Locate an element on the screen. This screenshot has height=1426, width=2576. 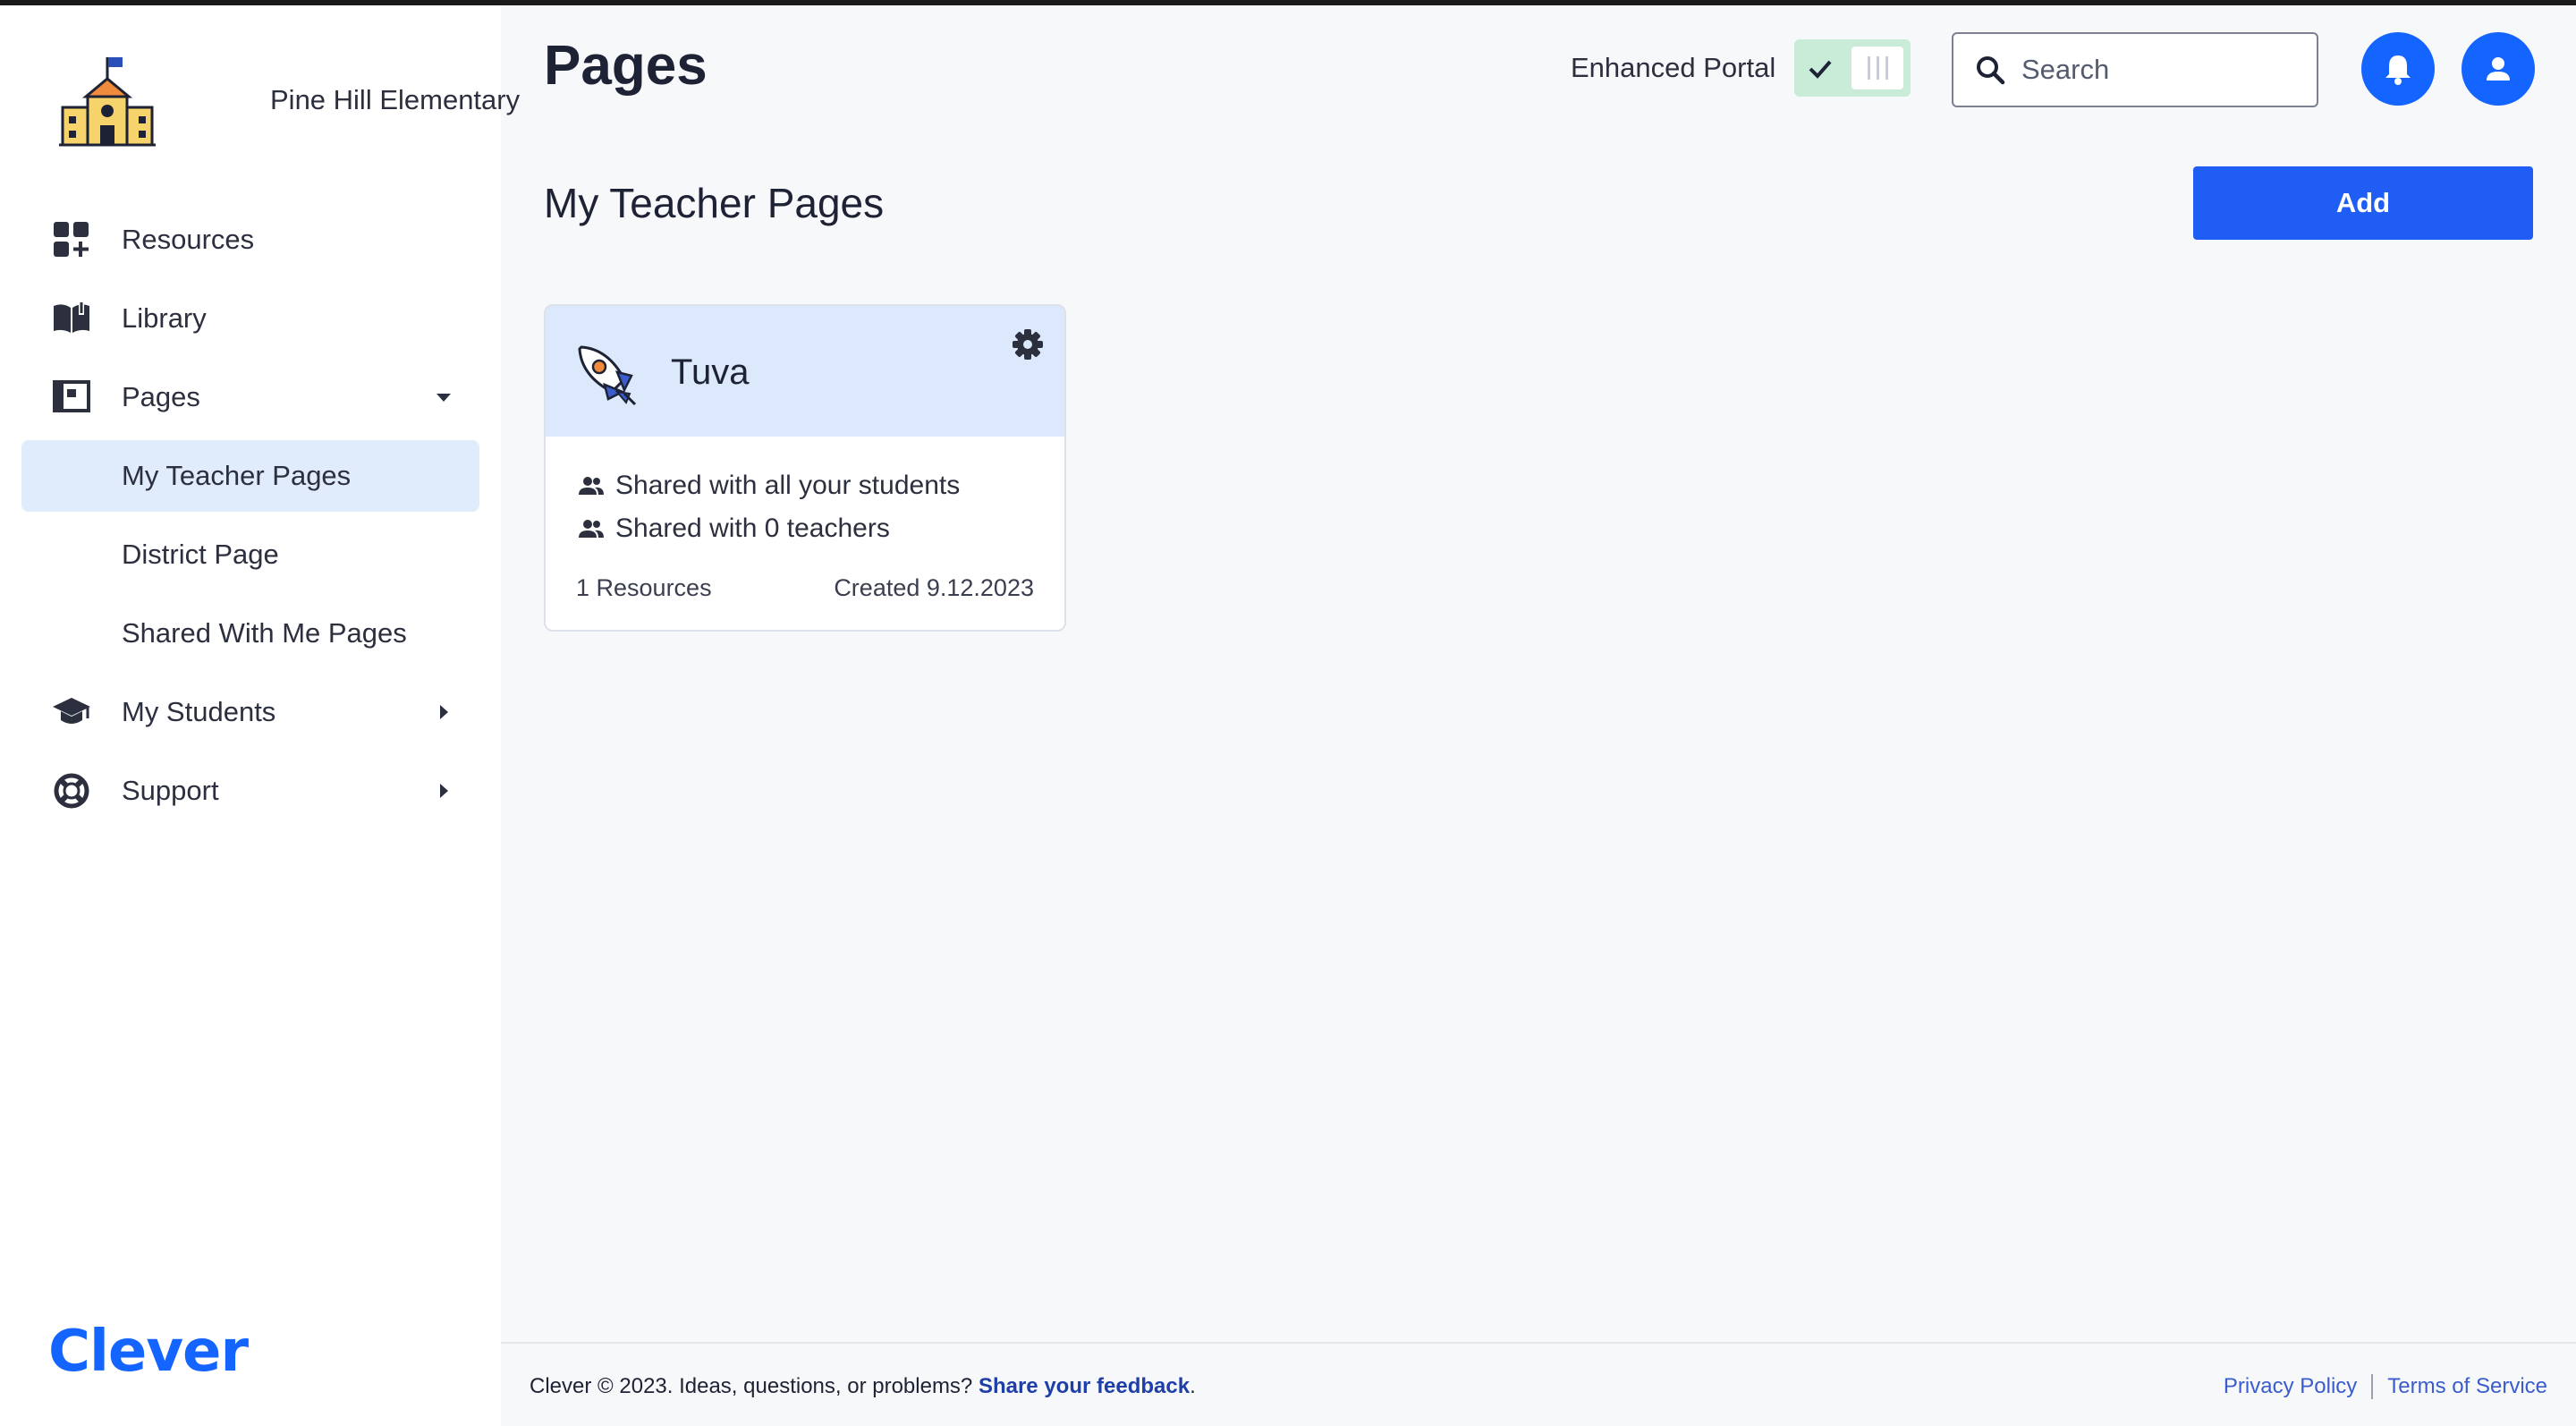
sidebar-item-label: District Page is located at coordinates (200, 555).